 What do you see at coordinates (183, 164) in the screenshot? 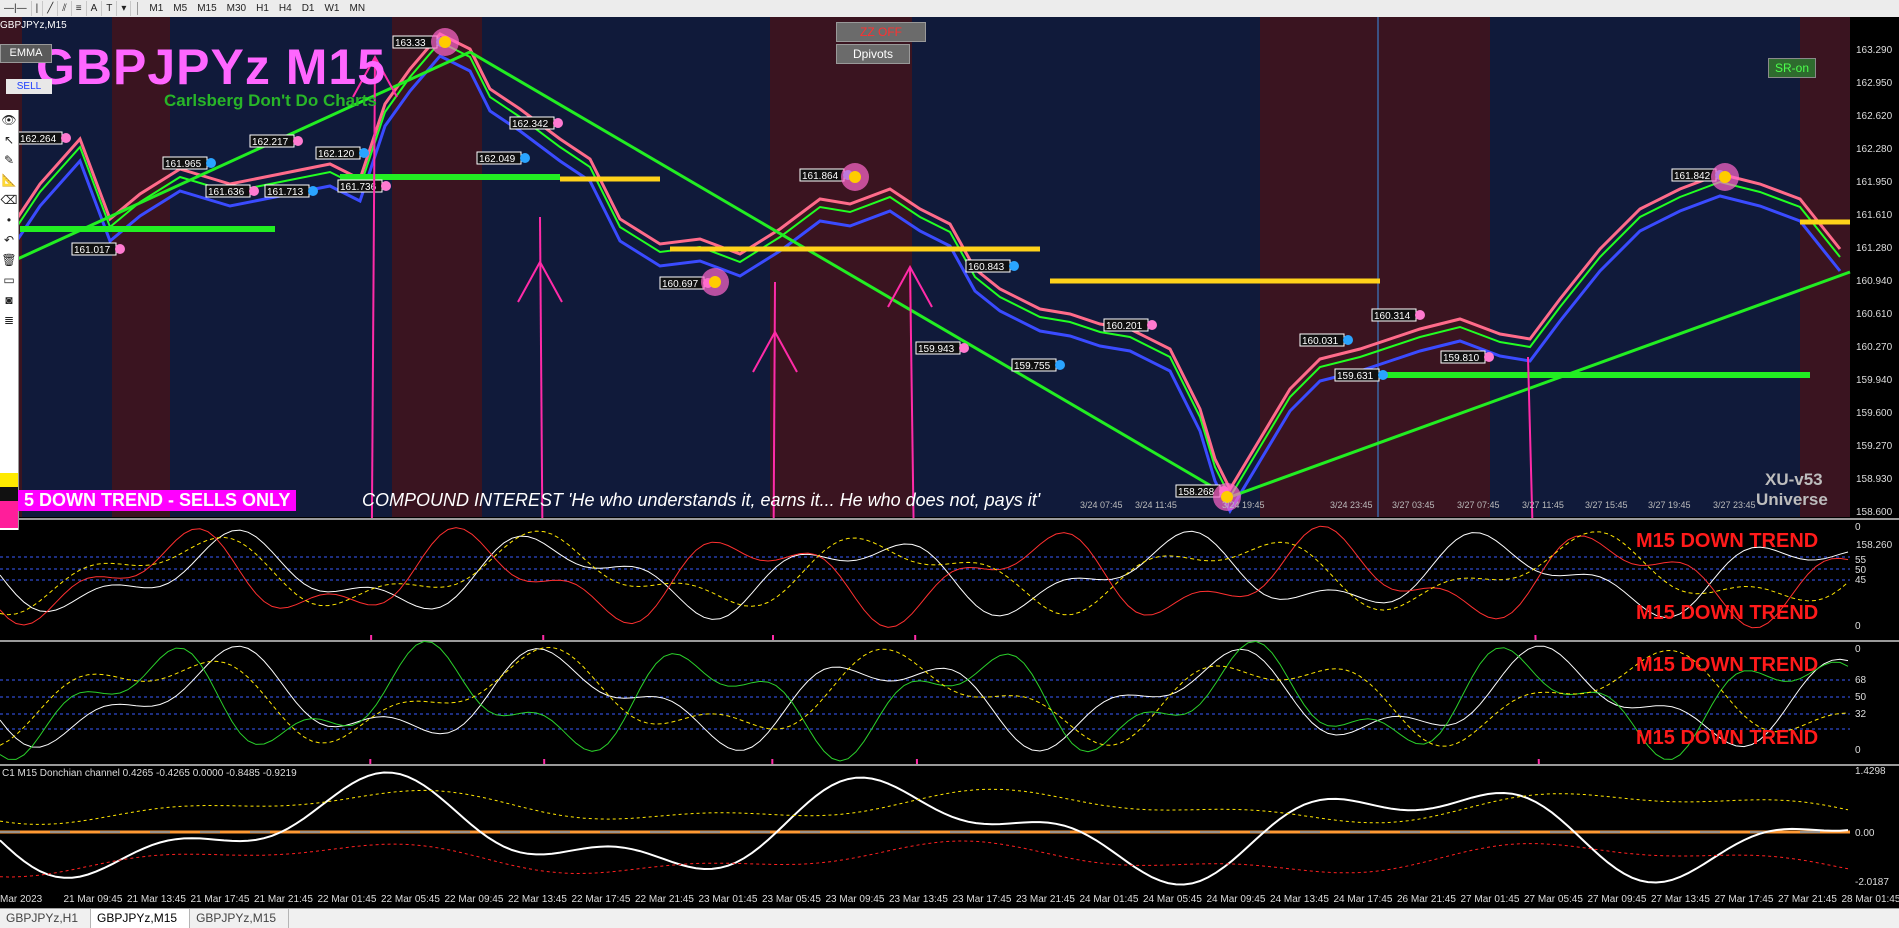
I see `price-label: 161.965` at bounding box center [183, 164].